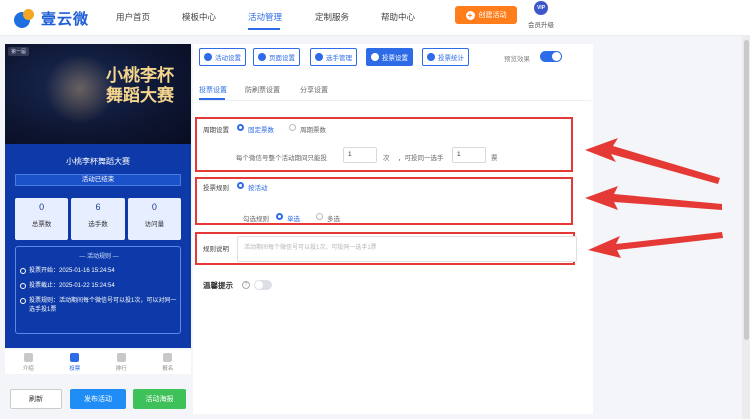 Image resolution: width=750 pixels, height=419 pixels. What do you see at coordinates (333, 218) in the screenshot?
I see `multi-choice-option: 多选` at bounding box center [333, 218].